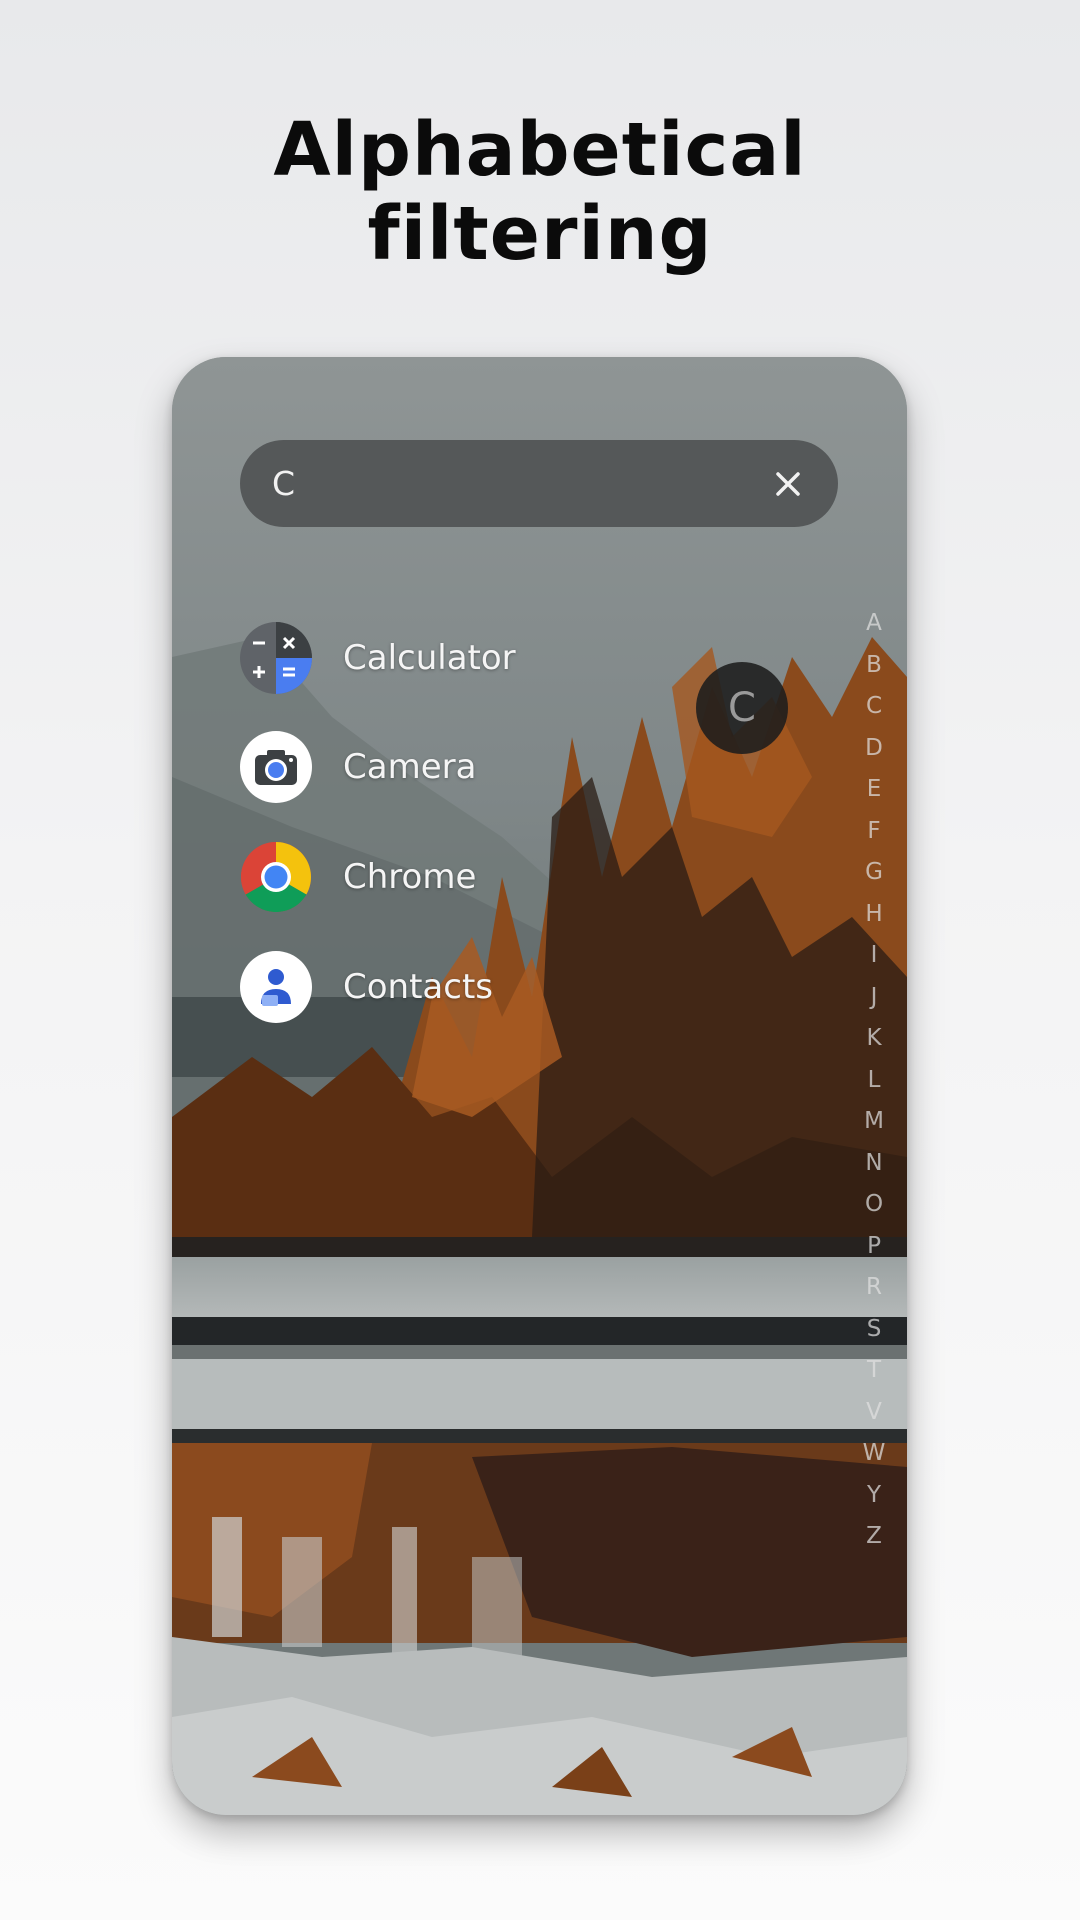  I want to click on index-letter: Z, so click(874, 1537).